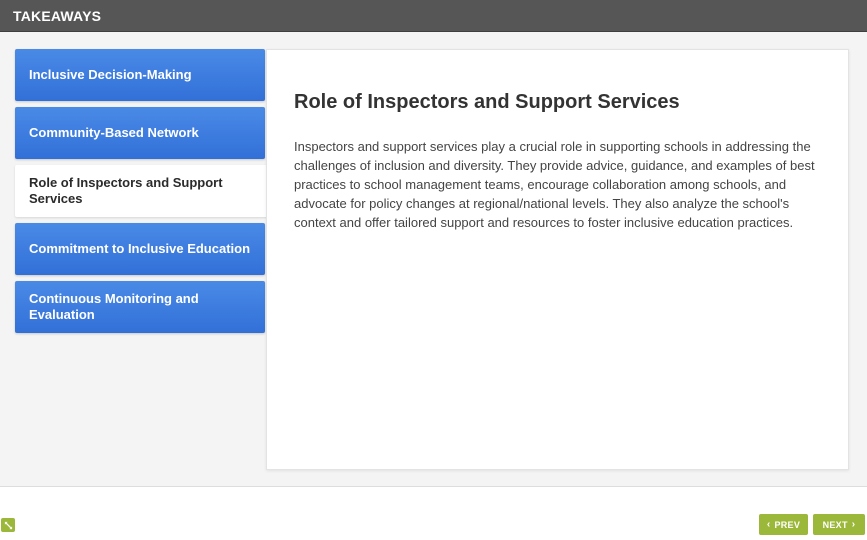 The image size is (867, 540). I want to click on page-title: TAKEAWAYS, so click(57, 16).